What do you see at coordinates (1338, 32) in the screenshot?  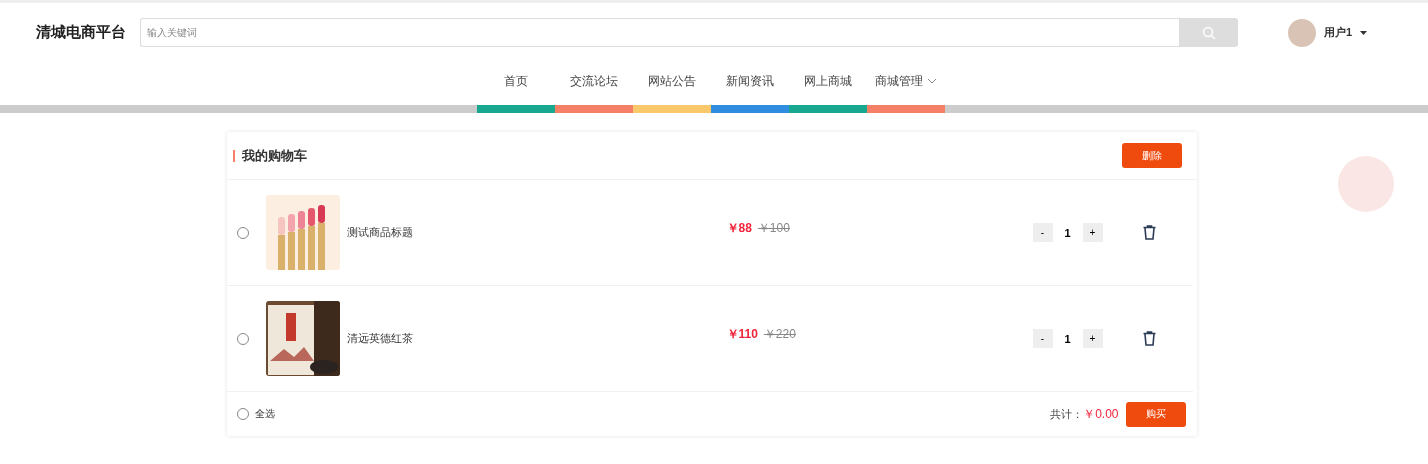 I see `user-name: 用户1` at bounding box center [1338, 32].